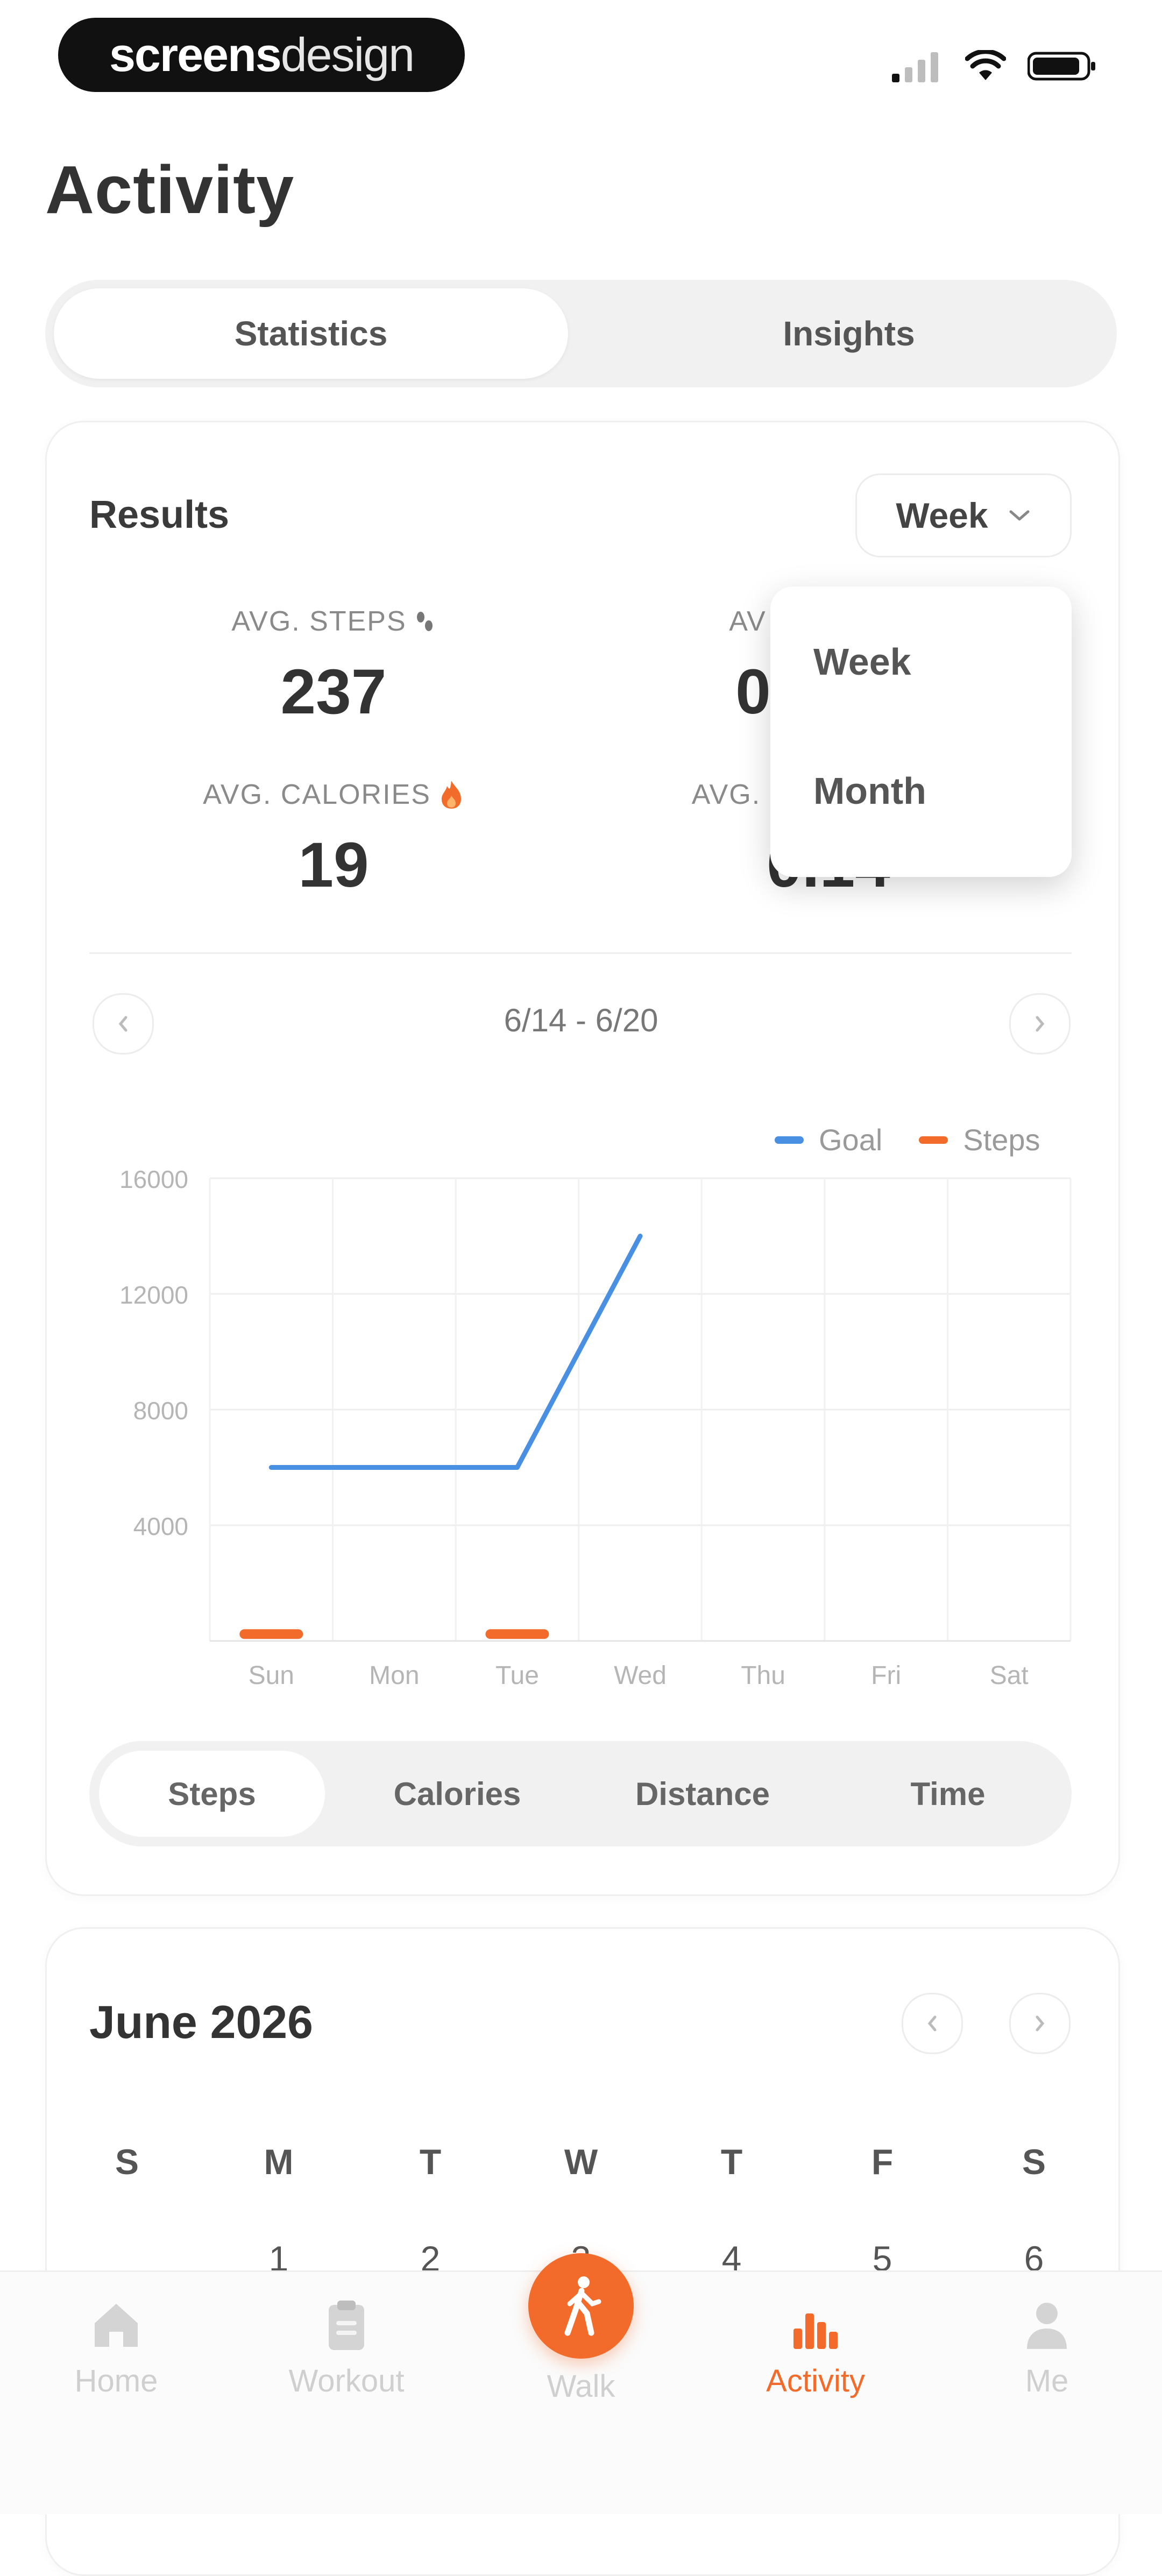 This screenshot has height=2576, width=1162. I want to click on calendar-title: June 2026, so click(201, 2022).